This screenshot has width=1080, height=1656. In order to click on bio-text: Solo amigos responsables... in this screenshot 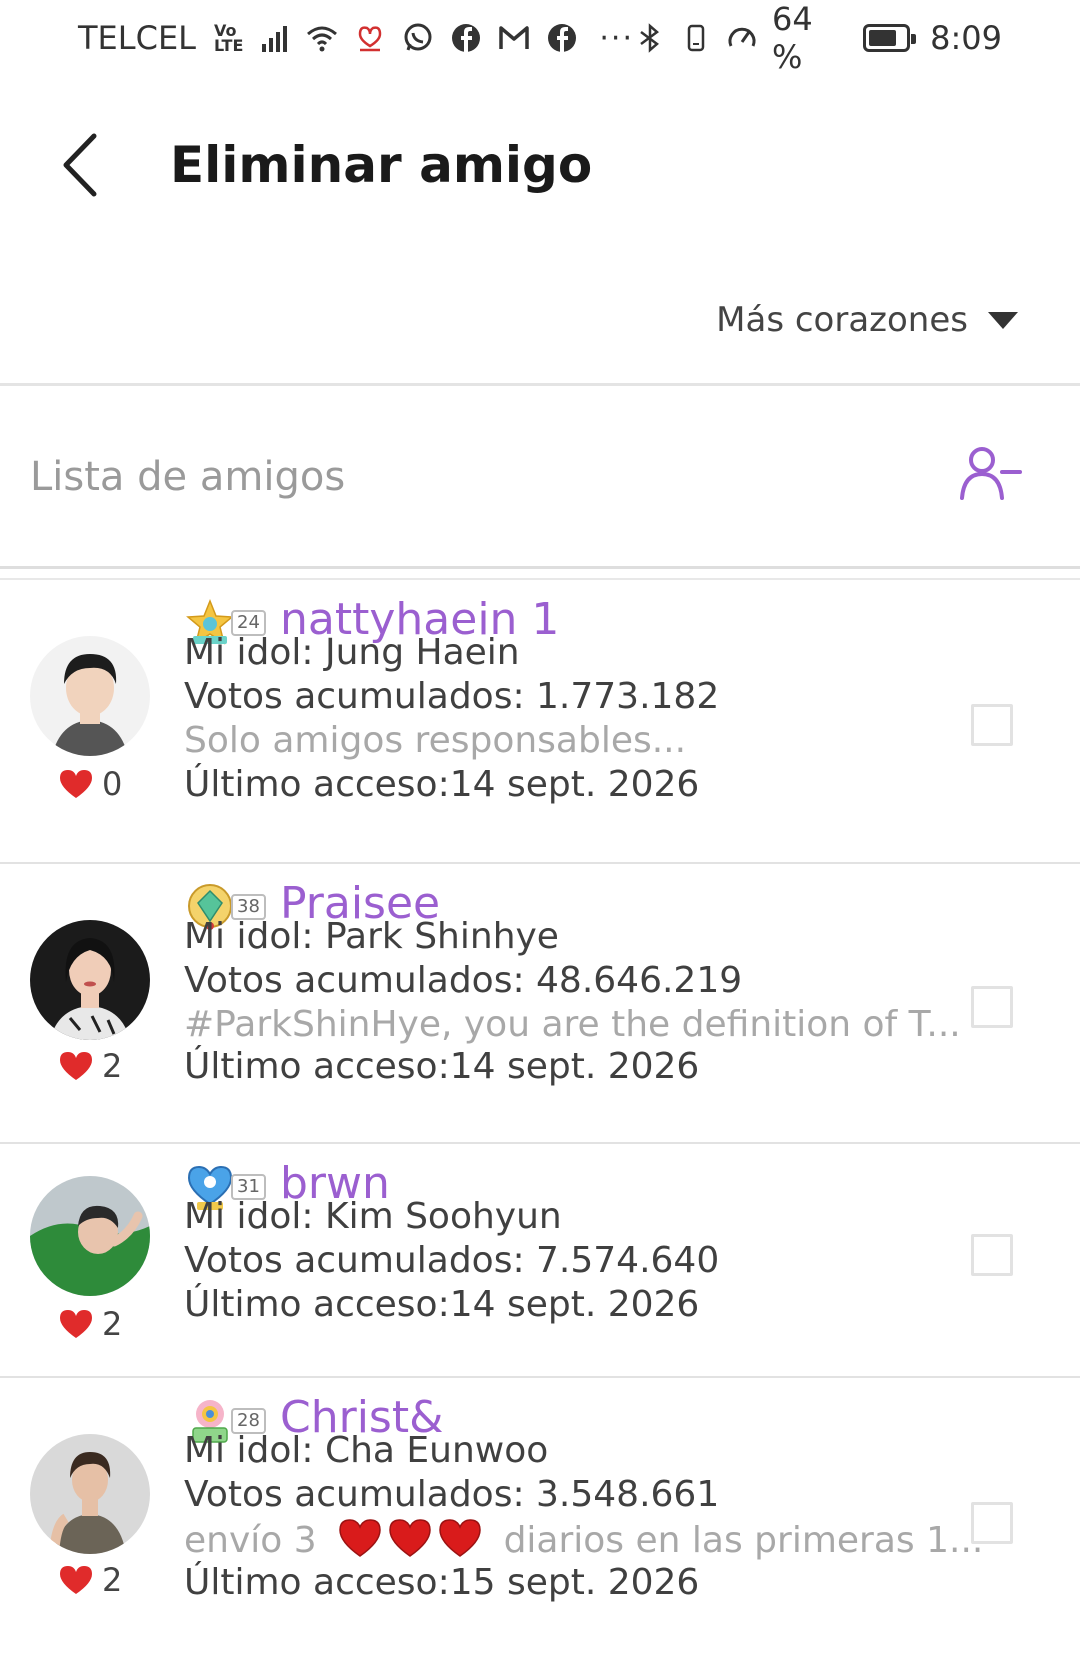, I will do `click(435, 740)`.